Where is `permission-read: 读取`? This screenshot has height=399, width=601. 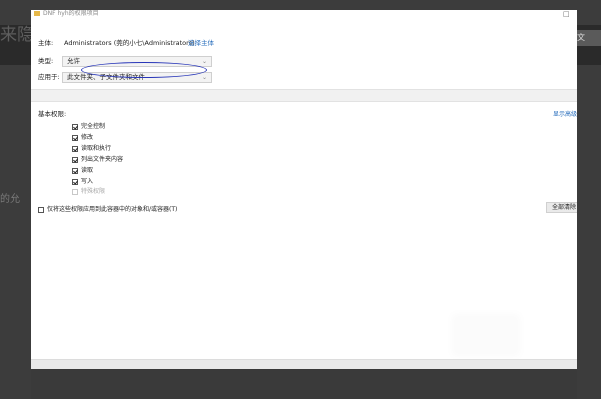
permission-read: 读取 is located at coordinates (82, 171).